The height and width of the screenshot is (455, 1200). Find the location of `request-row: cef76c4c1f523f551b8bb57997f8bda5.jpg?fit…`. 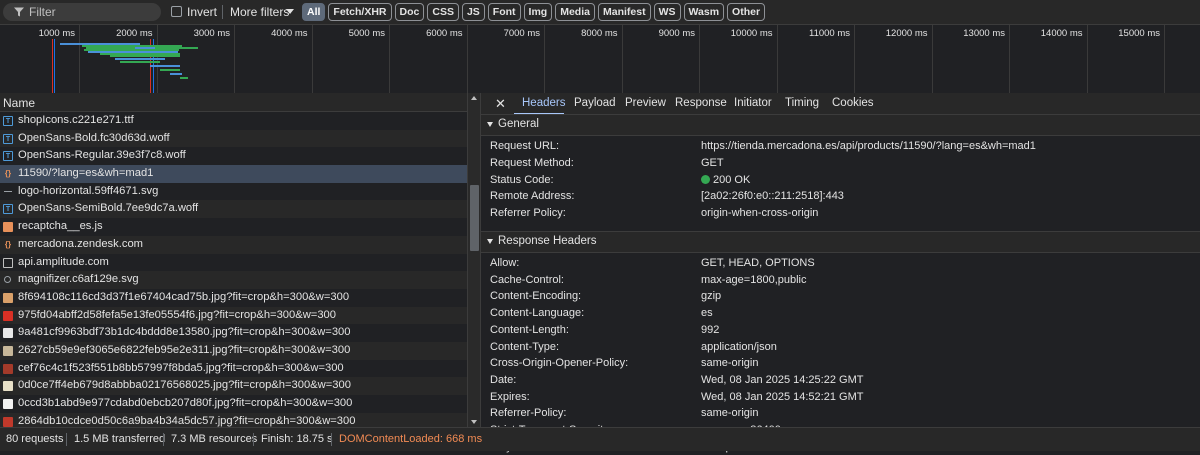

request-row: cef76c4c1f523f551b8bb57997f8bda5.jpg?fit… is located at coordinates (233, 368).